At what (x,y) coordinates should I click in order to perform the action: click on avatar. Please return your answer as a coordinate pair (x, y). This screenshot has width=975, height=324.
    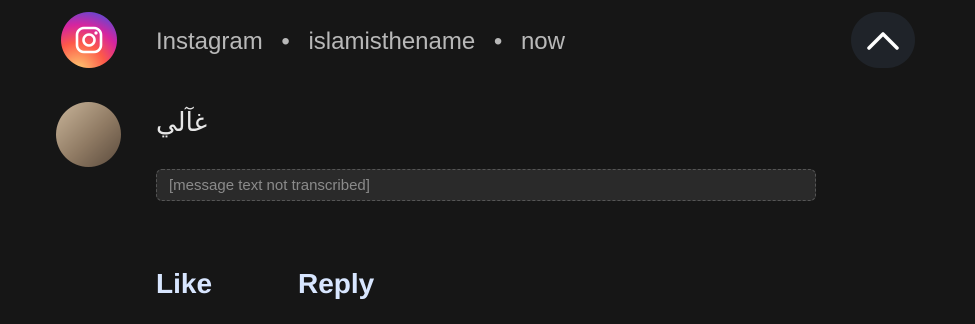
    Looking at the image, I should click on (88, 134).